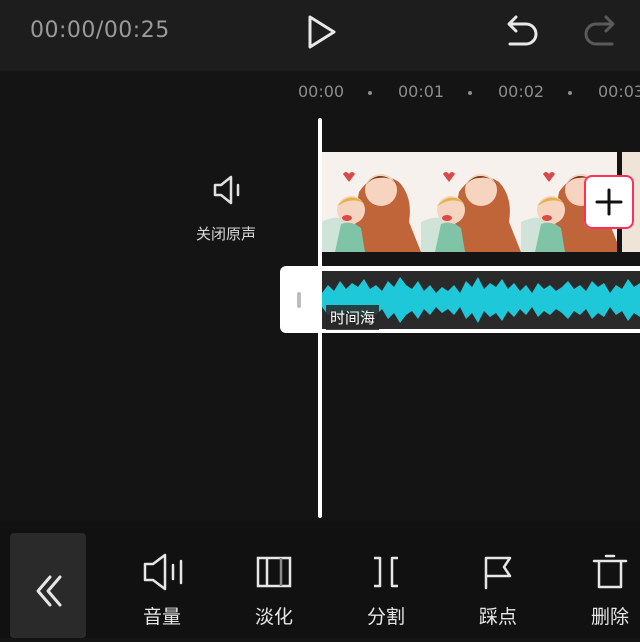 The width and height of the screenshot is (640, 642). What do you see at coordinates (521, 91) in the screenshot?
I see `ruler-tick: 00:02` at bounding box center [521, 91].